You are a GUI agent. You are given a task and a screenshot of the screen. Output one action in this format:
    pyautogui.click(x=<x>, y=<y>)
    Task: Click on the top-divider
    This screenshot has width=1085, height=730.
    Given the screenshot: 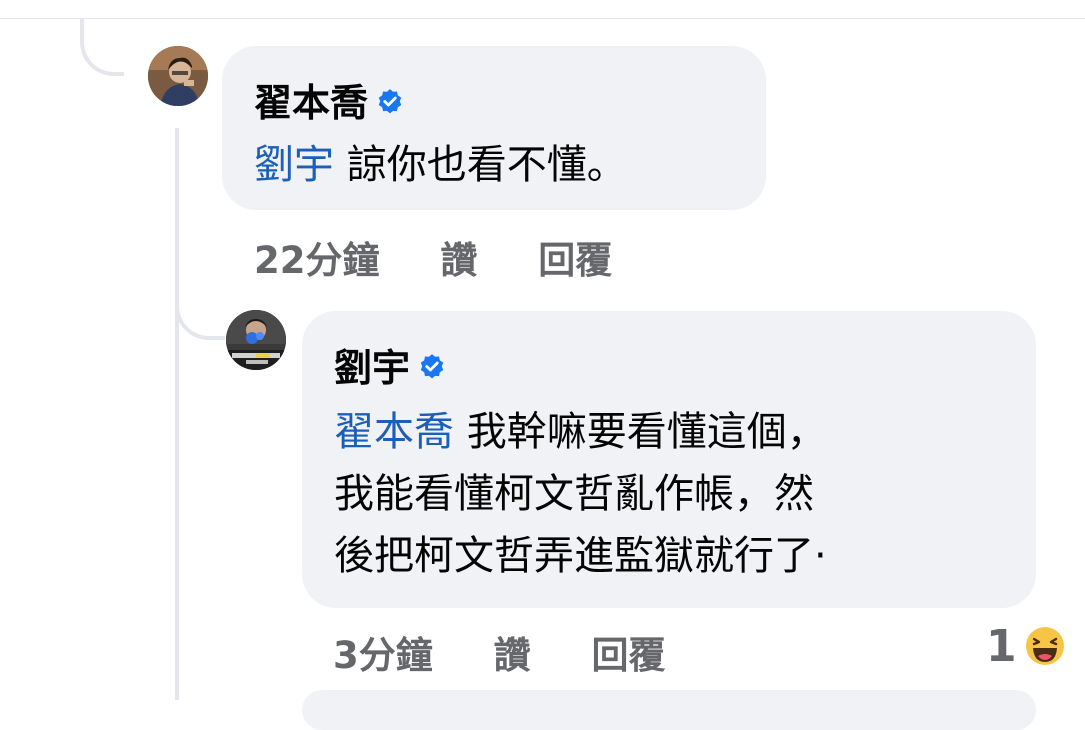 What is the action you would take?
    pyautogui.click(x=542, y=9)
    